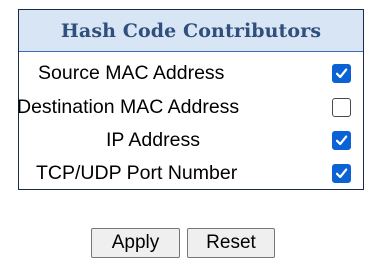  What do you see at coordinates (131, 73) in the screenshot?
I see `source-mac-label: Source MAC Address` at bounding box center [131, 73].